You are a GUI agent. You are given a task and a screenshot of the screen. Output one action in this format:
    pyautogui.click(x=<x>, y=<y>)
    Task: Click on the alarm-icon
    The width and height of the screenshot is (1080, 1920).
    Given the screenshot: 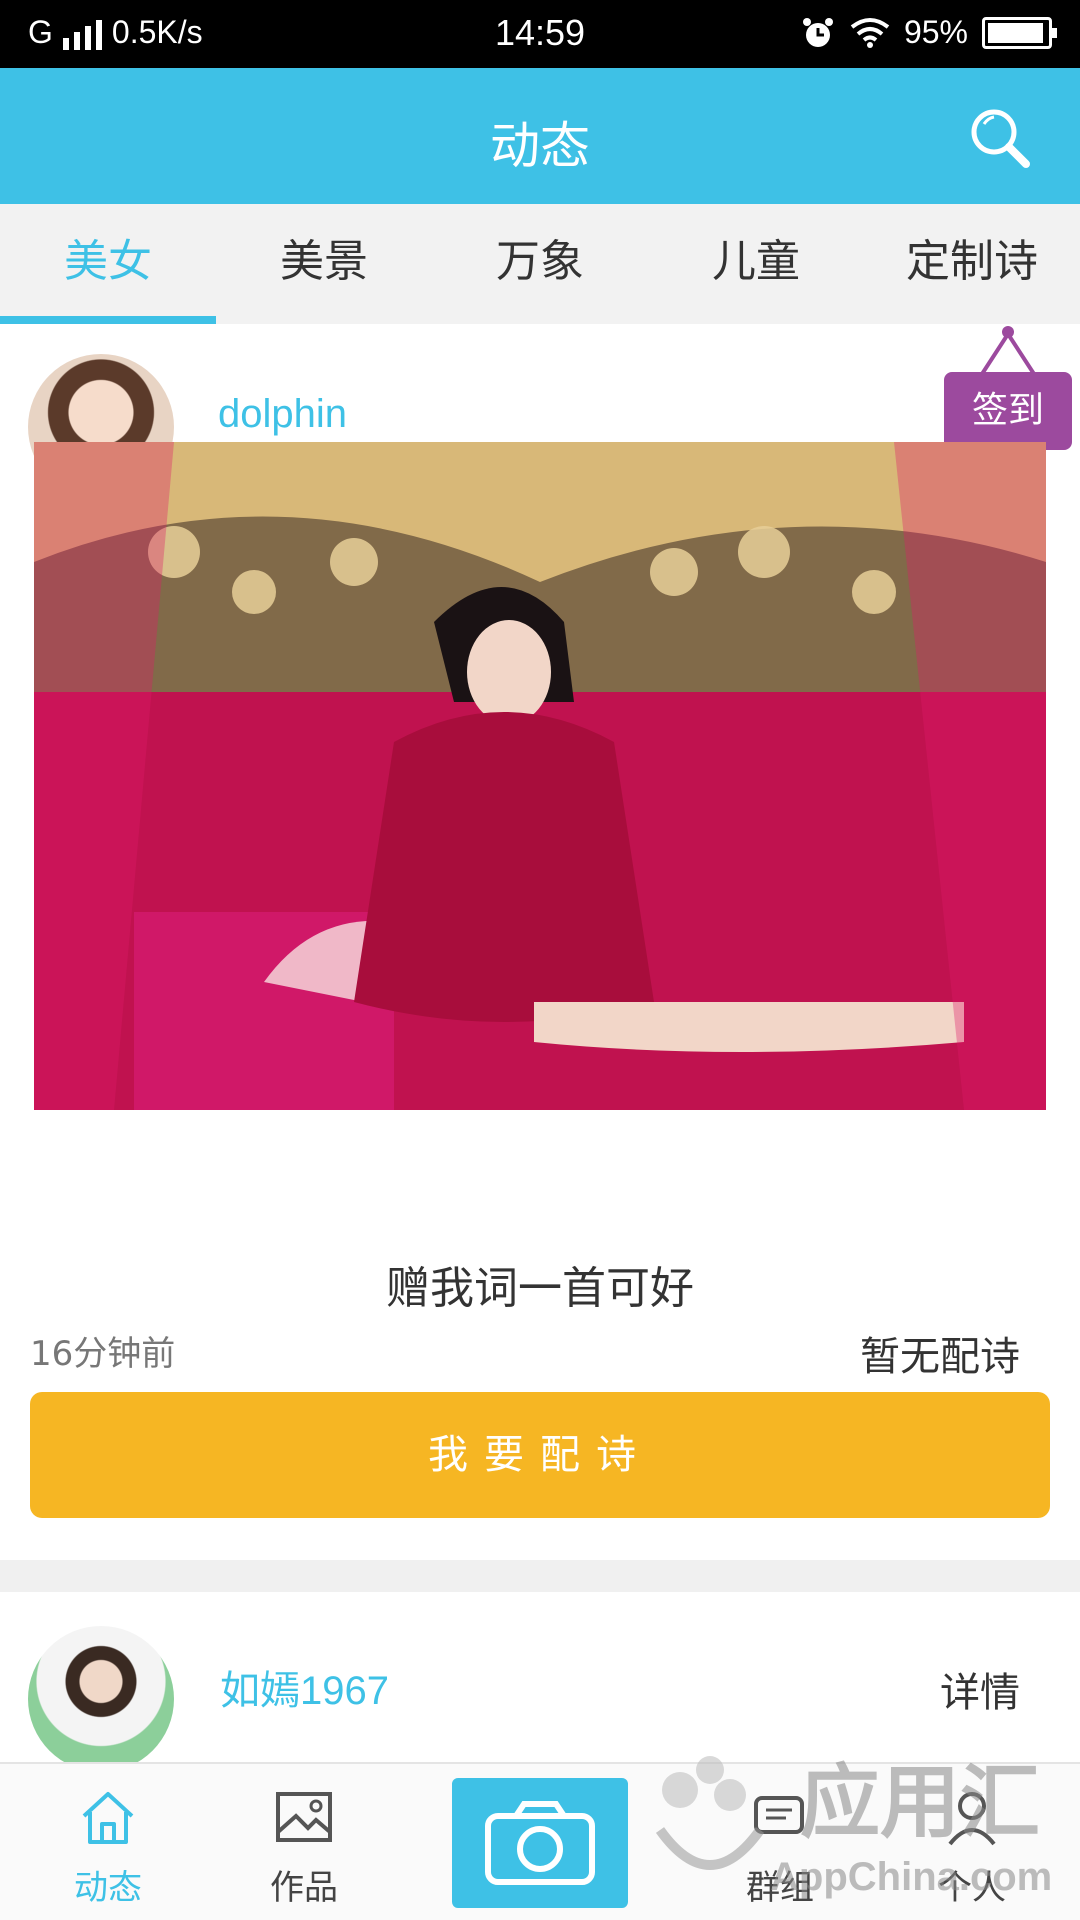 What is the action you would take?
    pyautogui.click(x=817, y=32)
    